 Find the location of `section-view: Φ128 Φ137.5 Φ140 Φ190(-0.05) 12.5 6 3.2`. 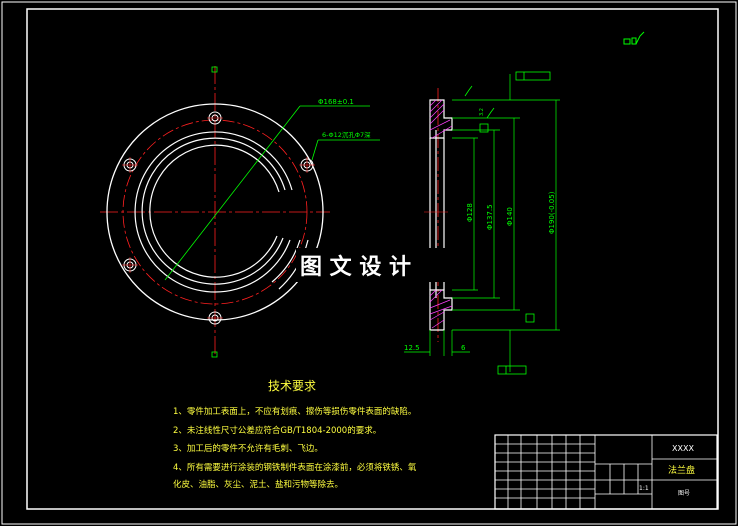

section-view: Φ128 Φ137.5 Φ140 Φ190(-0.05) 12.5 6 3.2 is located at coordinates (482, 223).